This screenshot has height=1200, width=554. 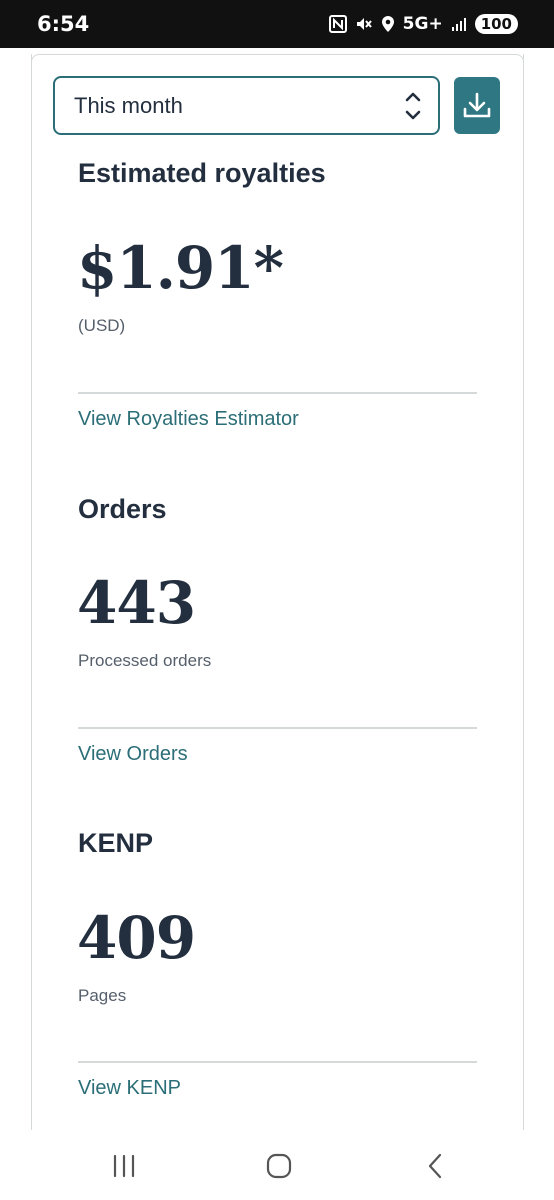 What do you see at coordinates (145, 660) in the screenshot?
I see `orders-label: Processed orders` at bounding box center [145, 660].